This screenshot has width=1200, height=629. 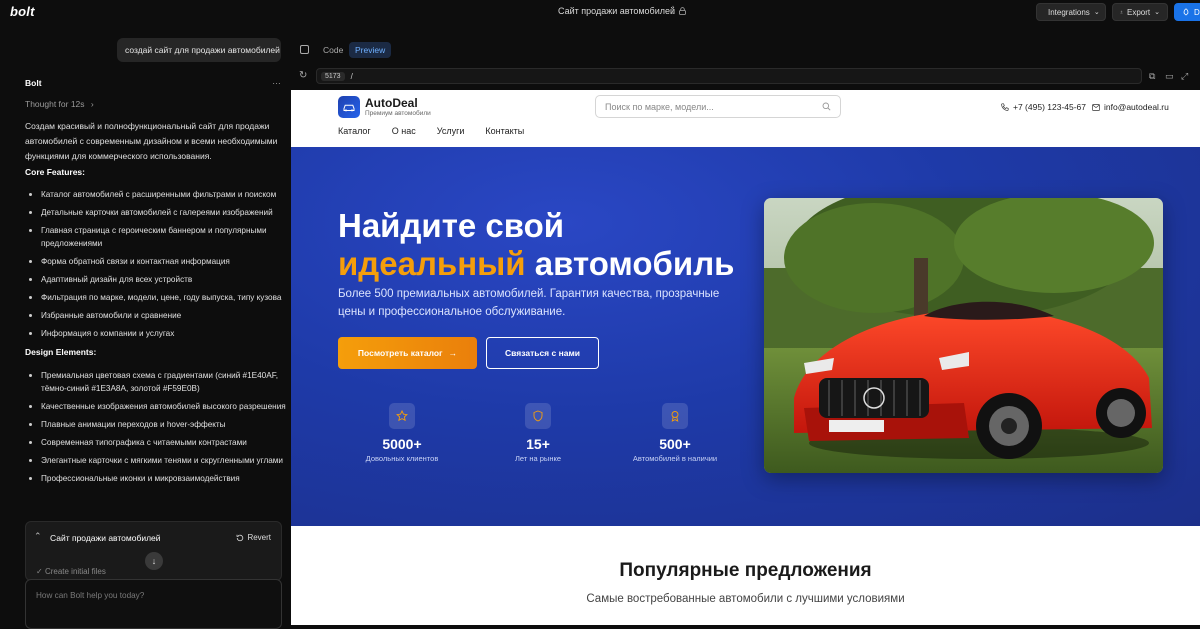 I want to click on integrations-button: Integrations ⌄, so click(x=1071, y=12).